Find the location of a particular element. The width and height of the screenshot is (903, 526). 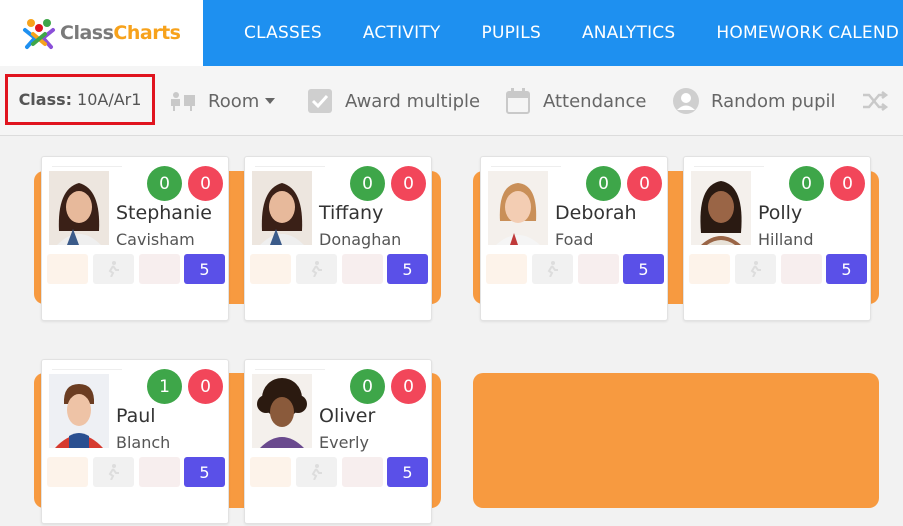

pupil-card: 0 0 Polly Hilland 5 is located at coordinates (777, 238).